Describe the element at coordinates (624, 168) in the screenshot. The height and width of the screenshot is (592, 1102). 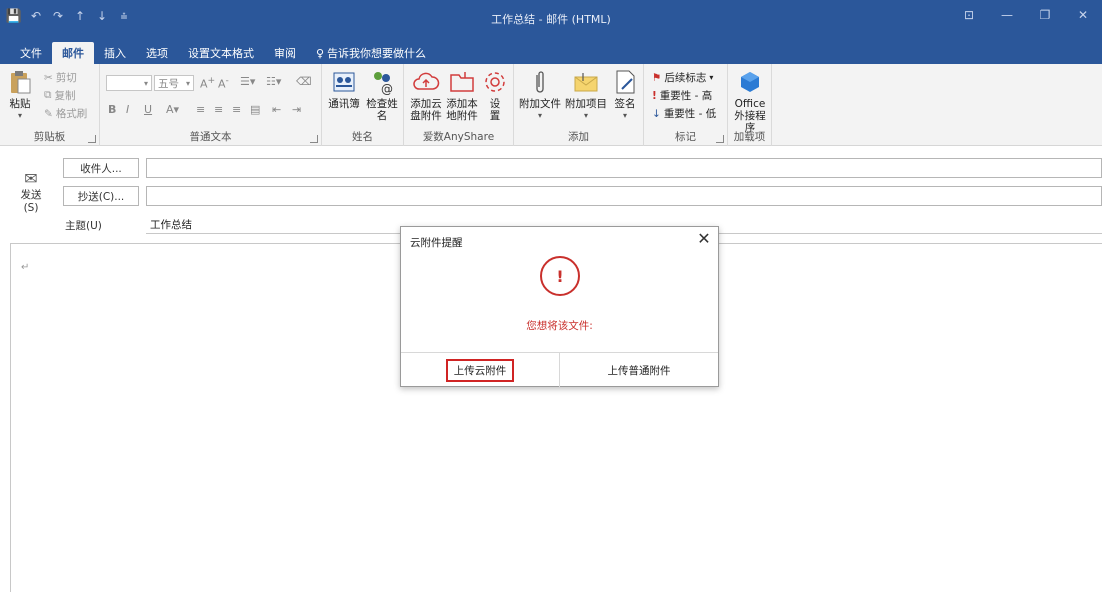
I see `to-input` at that location.